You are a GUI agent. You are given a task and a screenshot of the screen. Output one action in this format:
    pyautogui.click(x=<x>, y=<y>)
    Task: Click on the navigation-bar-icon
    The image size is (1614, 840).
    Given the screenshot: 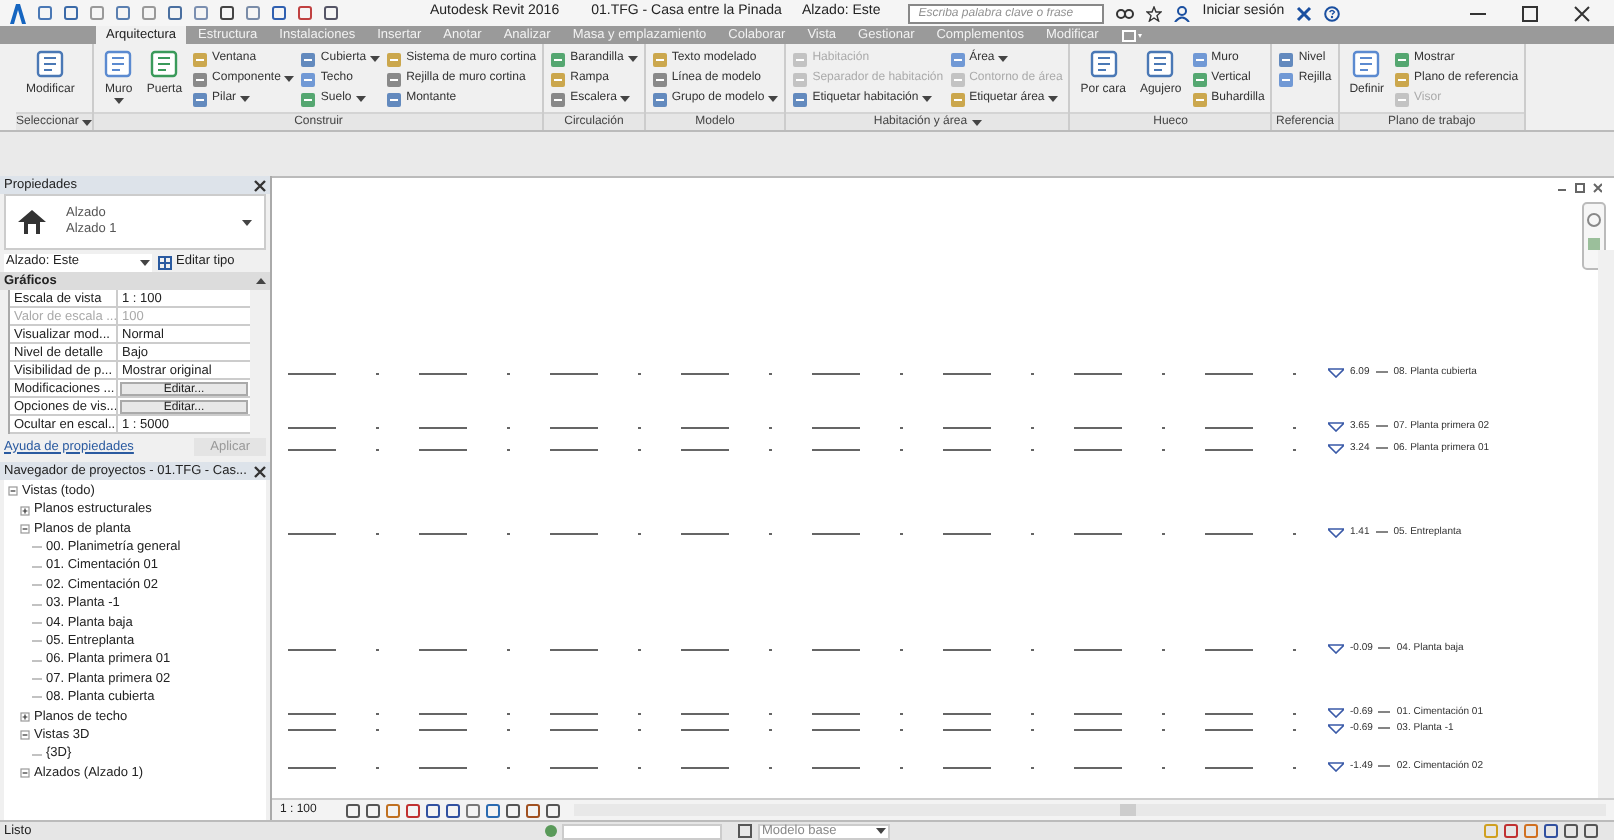 What is the action you would take?
    pyautogui.click(x=1594, y=236)
    